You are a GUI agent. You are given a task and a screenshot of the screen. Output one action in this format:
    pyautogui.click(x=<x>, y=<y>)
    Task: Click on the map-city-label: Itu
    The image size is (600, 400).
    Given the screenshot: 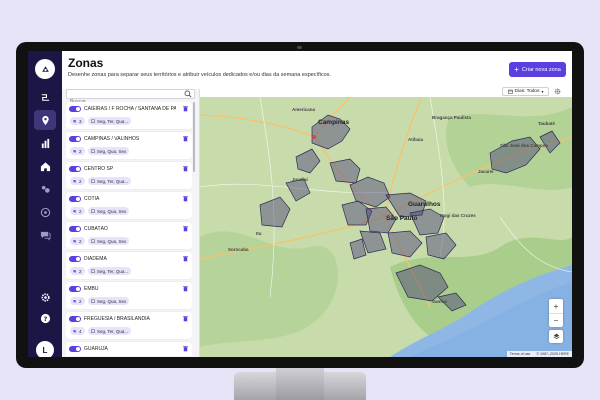 What is the action you would take?
    pyautogui.click(x=259, y=233)
    